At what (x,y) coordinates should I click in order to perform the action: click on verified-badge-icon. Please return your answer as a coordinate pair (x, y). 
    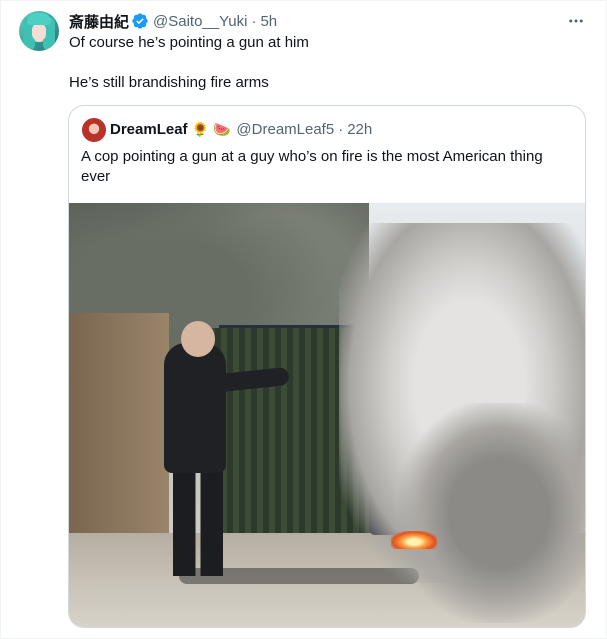
    Looking at the image, I should click on (140, 21).